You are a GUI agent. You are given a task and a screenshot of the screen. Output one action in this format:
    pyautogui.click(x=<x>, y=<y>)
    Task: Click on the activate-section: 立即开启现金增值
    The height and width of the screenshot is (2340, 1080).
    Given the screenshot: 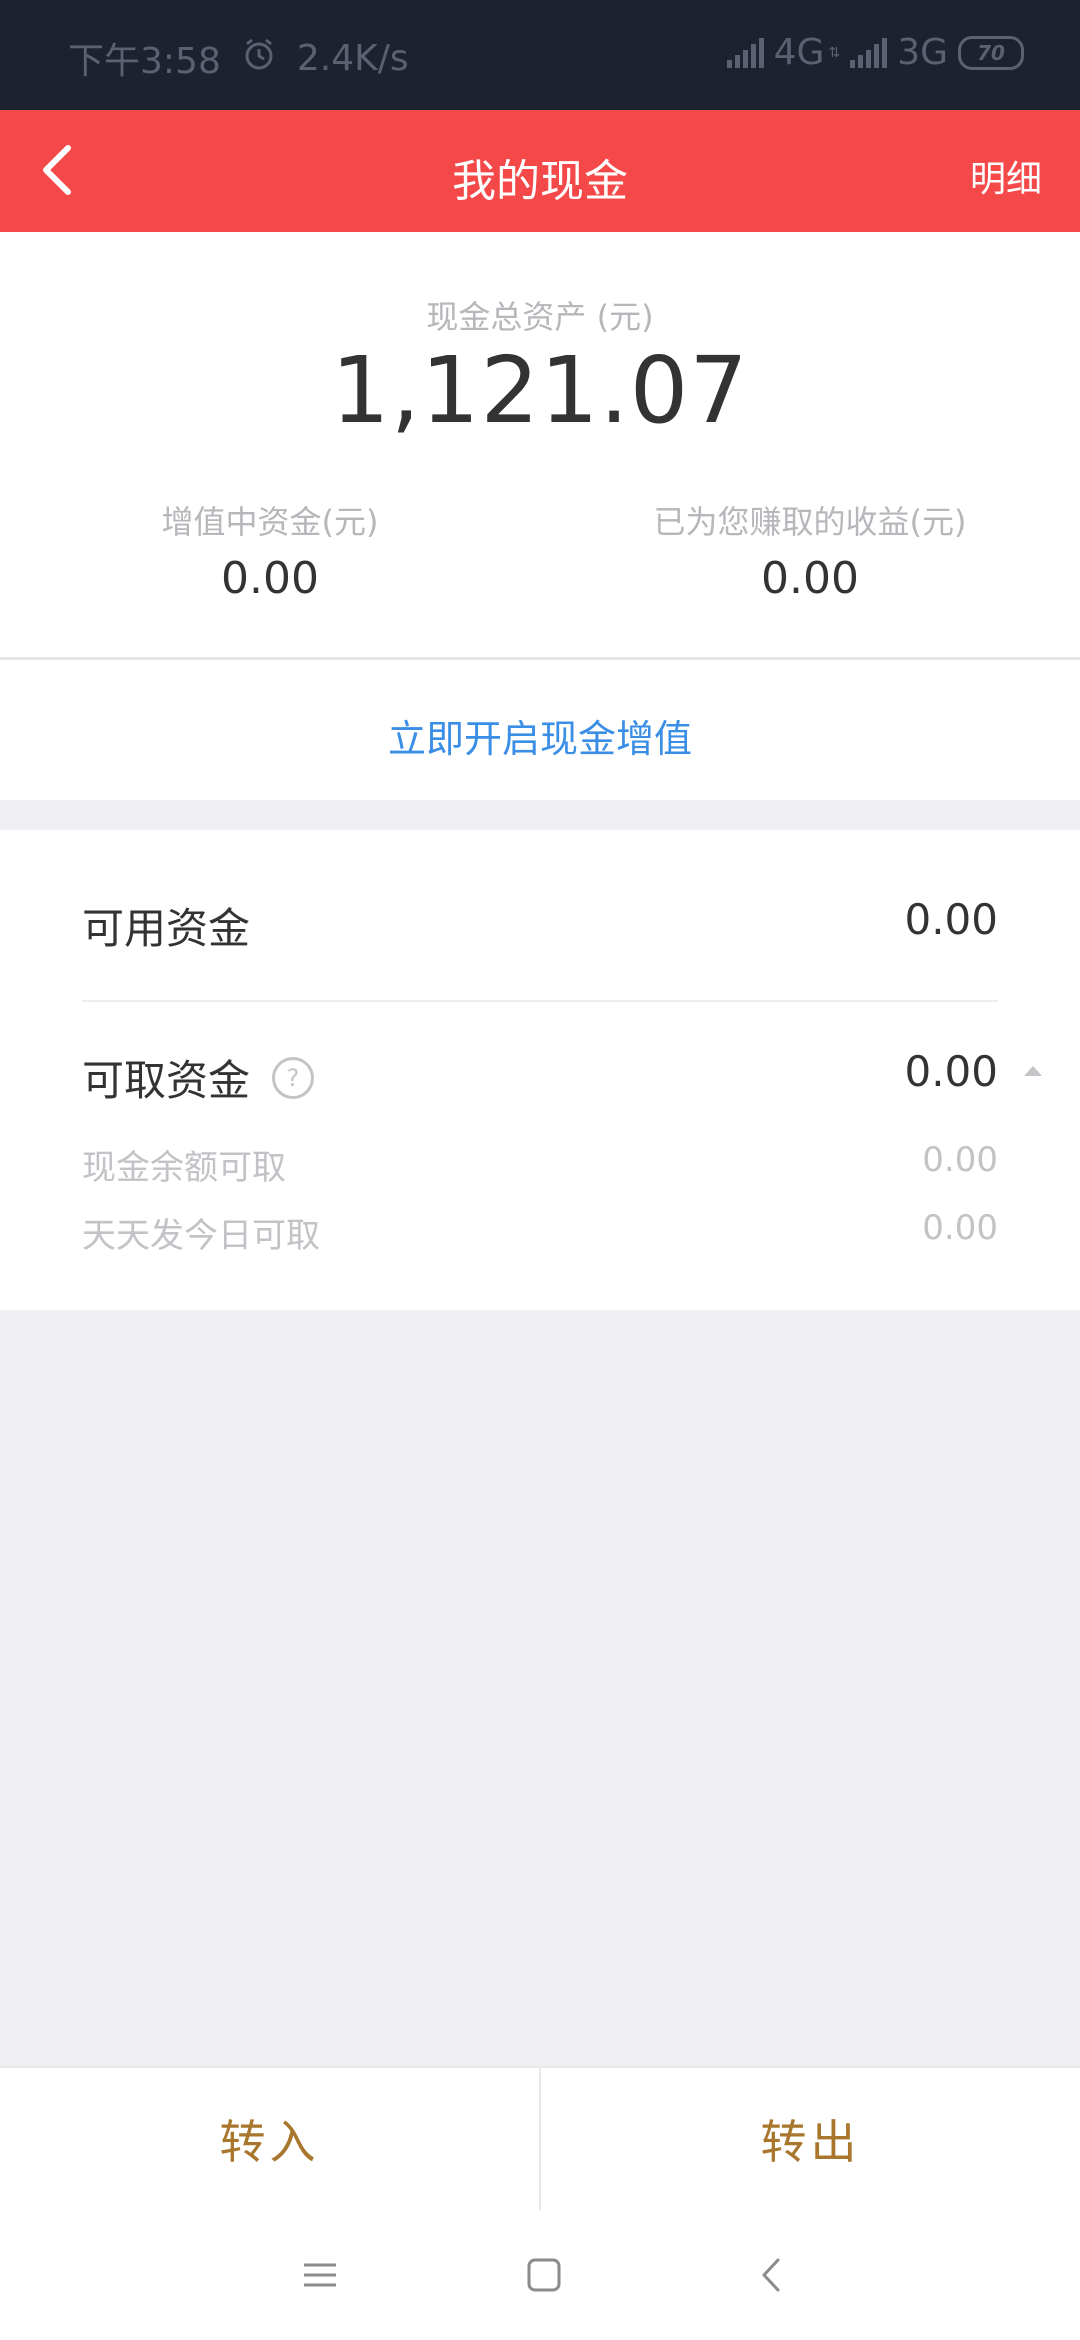 What is the action you would take?
    pyautogui.click(x=540, y=730)
    